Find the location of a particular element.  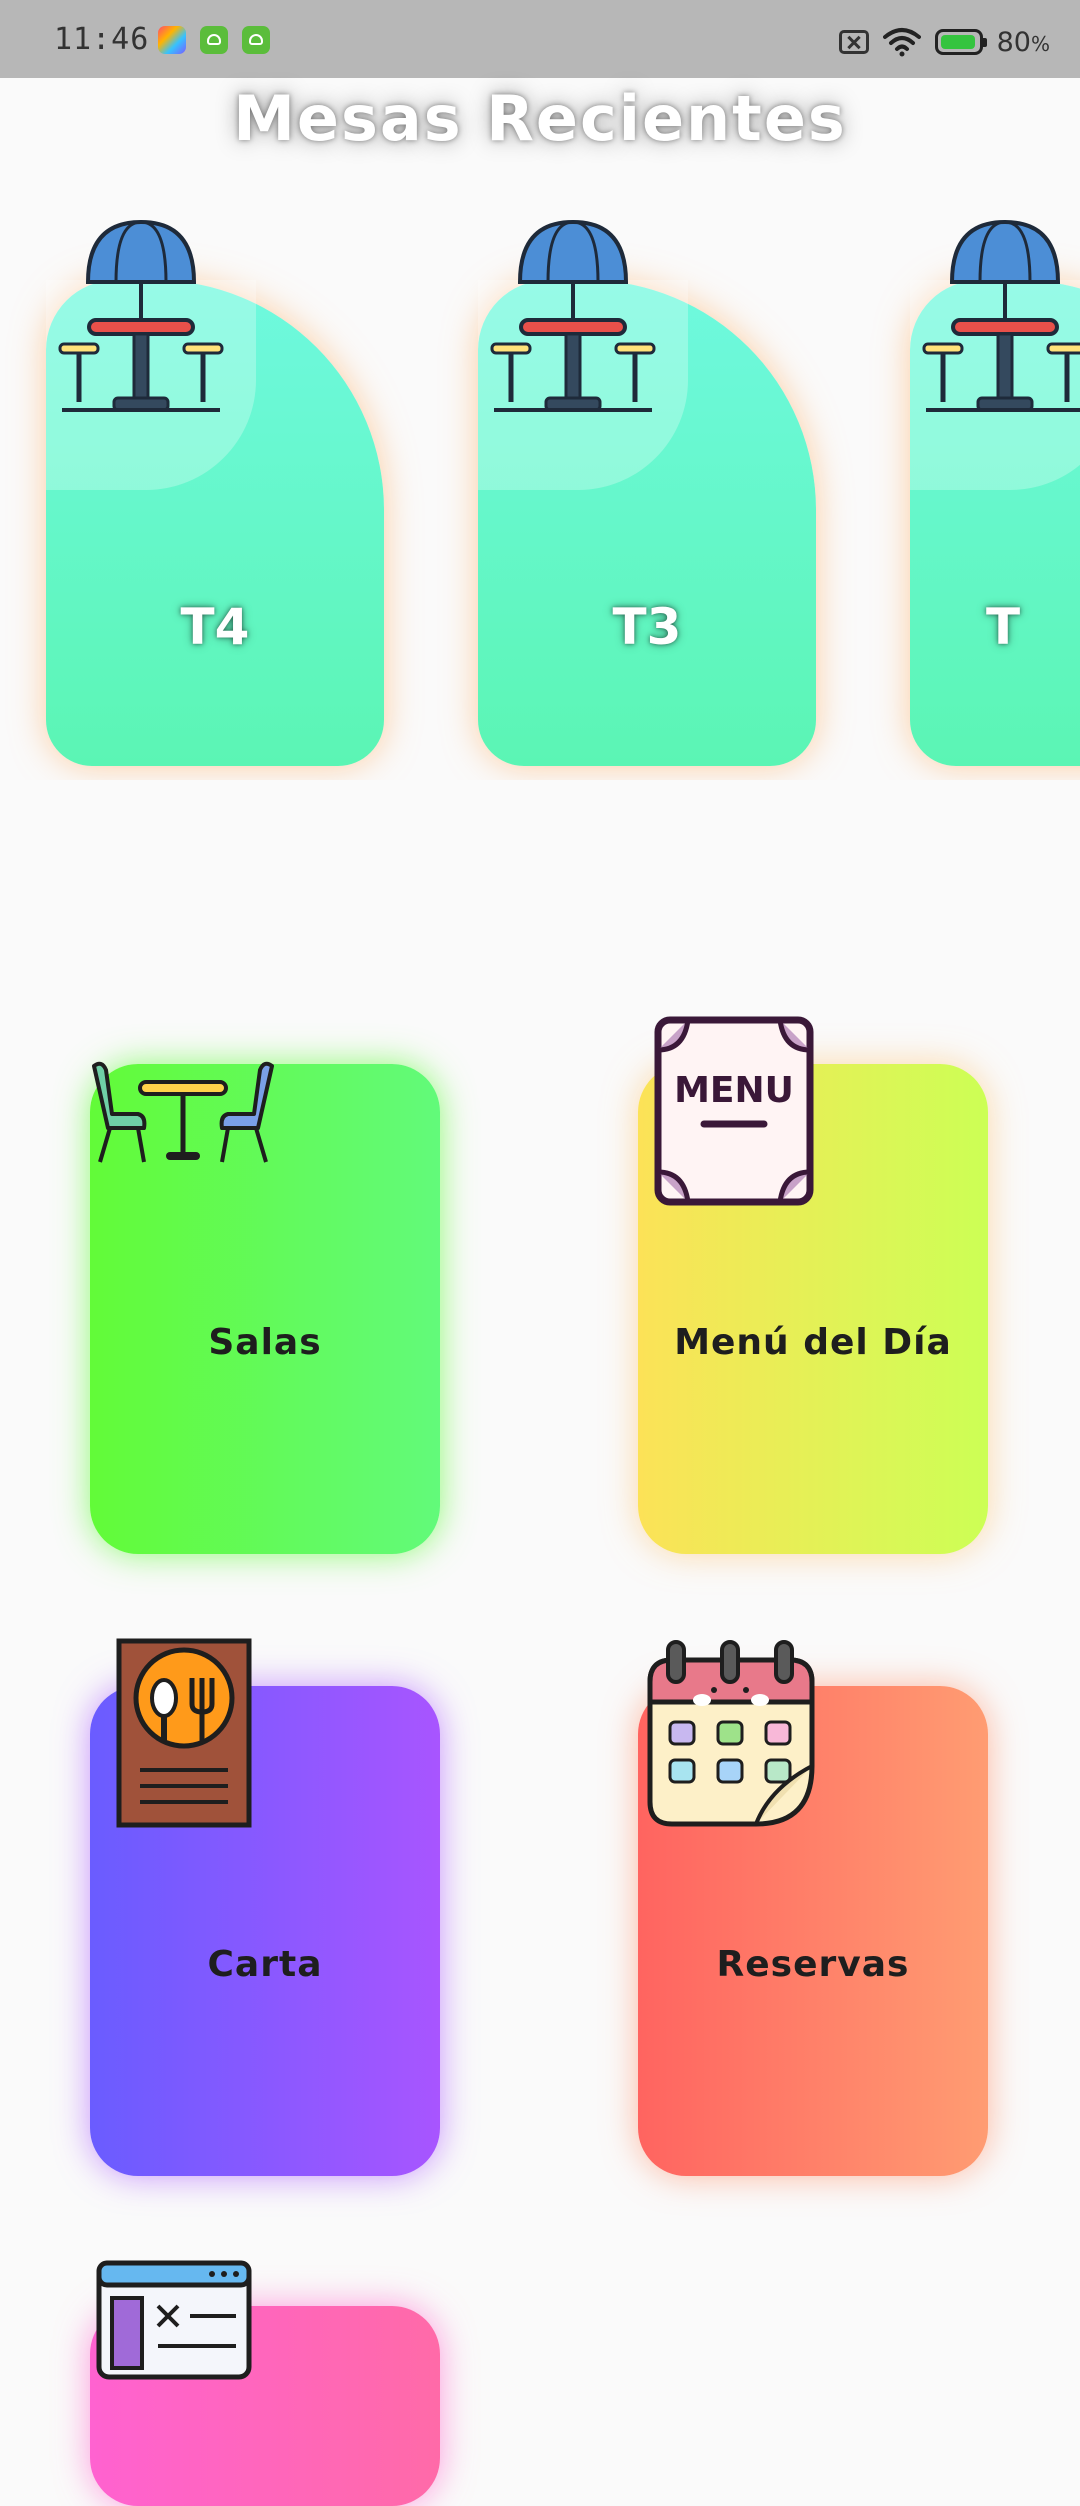

salas-card: Salas is located at coordinates (265, 1307).